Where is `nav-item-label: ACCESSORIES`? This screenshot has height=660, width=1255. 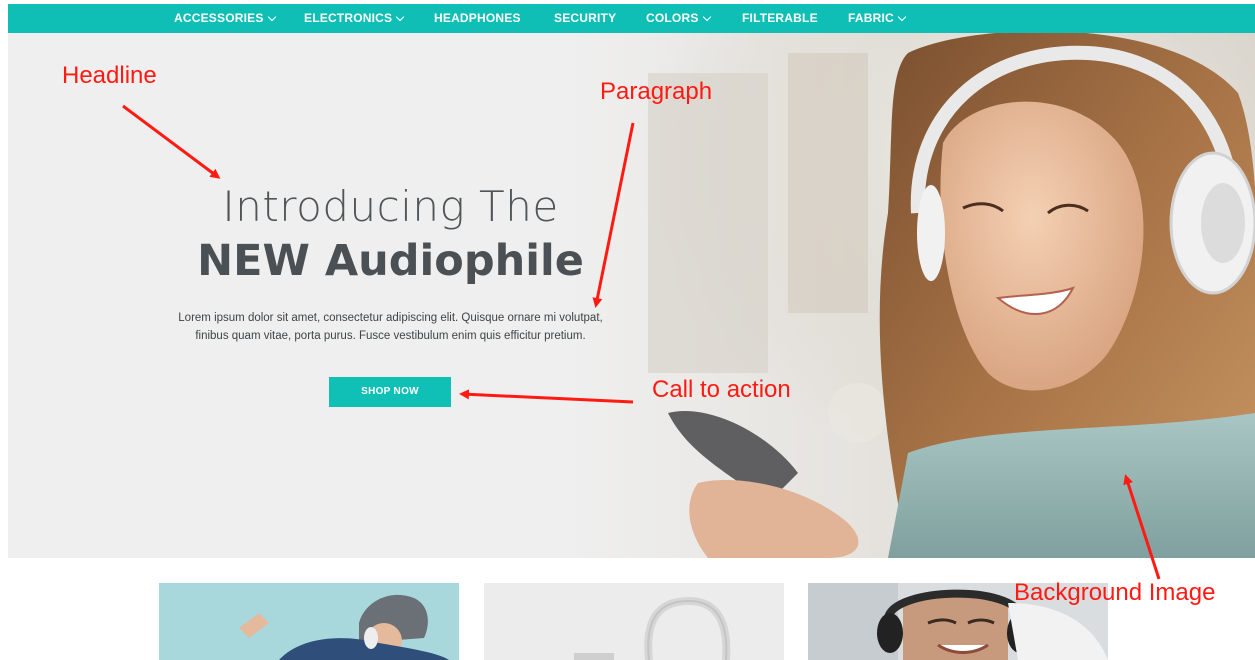
nav-item-label: ACCESSORIES is located at coordinates (219, 18).